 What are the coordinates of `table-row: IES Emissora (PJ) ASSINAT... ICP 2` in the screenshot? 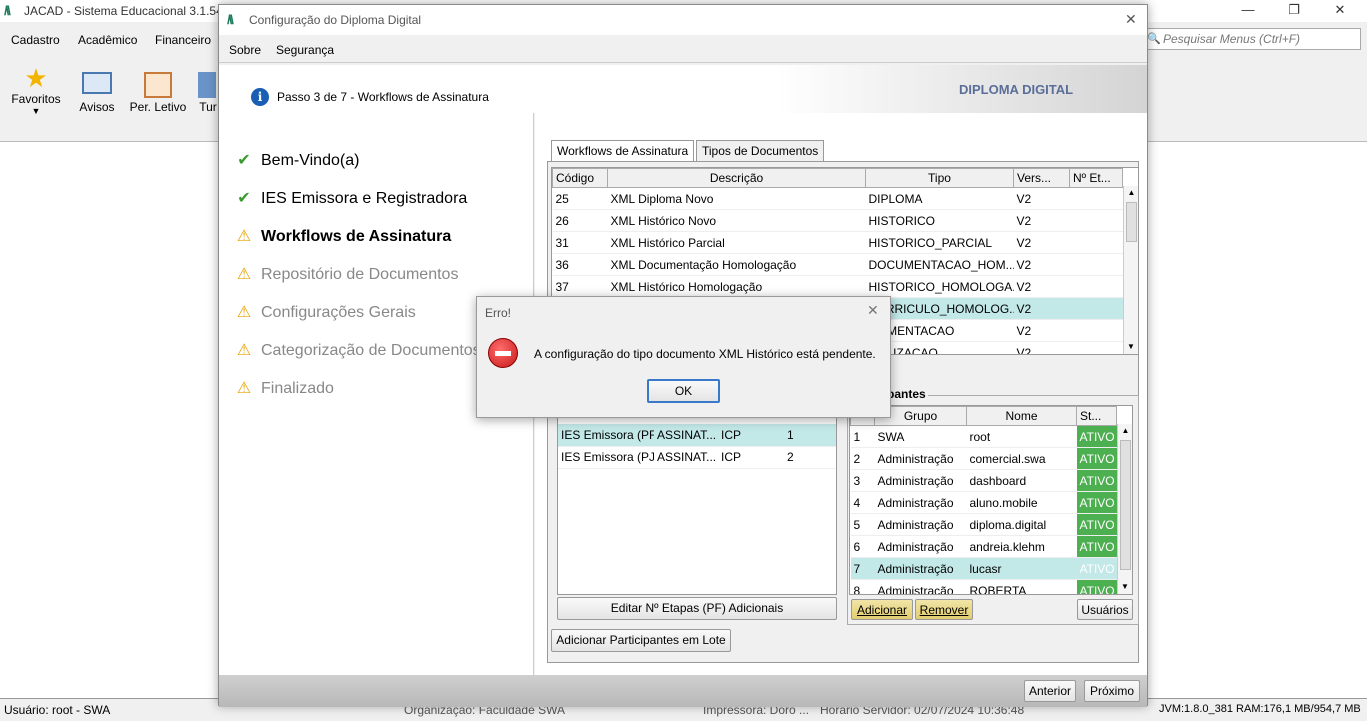 It's located at (697, 457).